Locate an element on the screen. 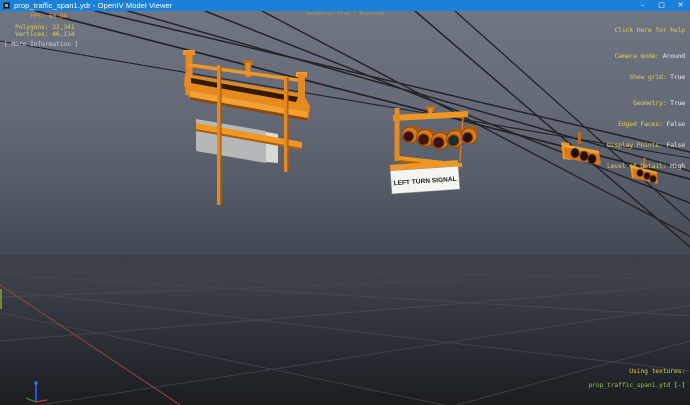 The height and width of the screenshot is (405, 690). left-turn-sign: LEFT TURN SIGNAL is located at coordinates (425, 177).